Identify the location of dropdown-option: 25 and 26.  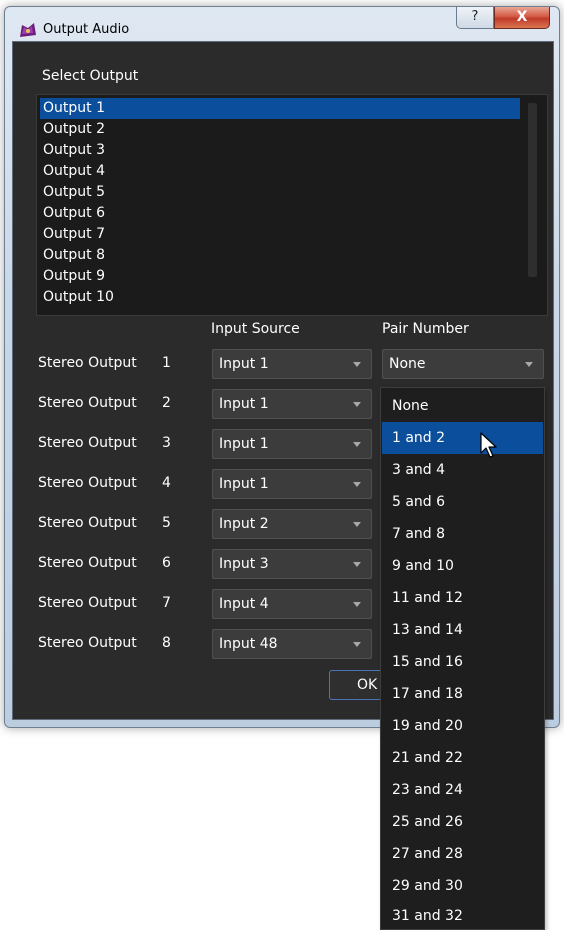
(462, 822).